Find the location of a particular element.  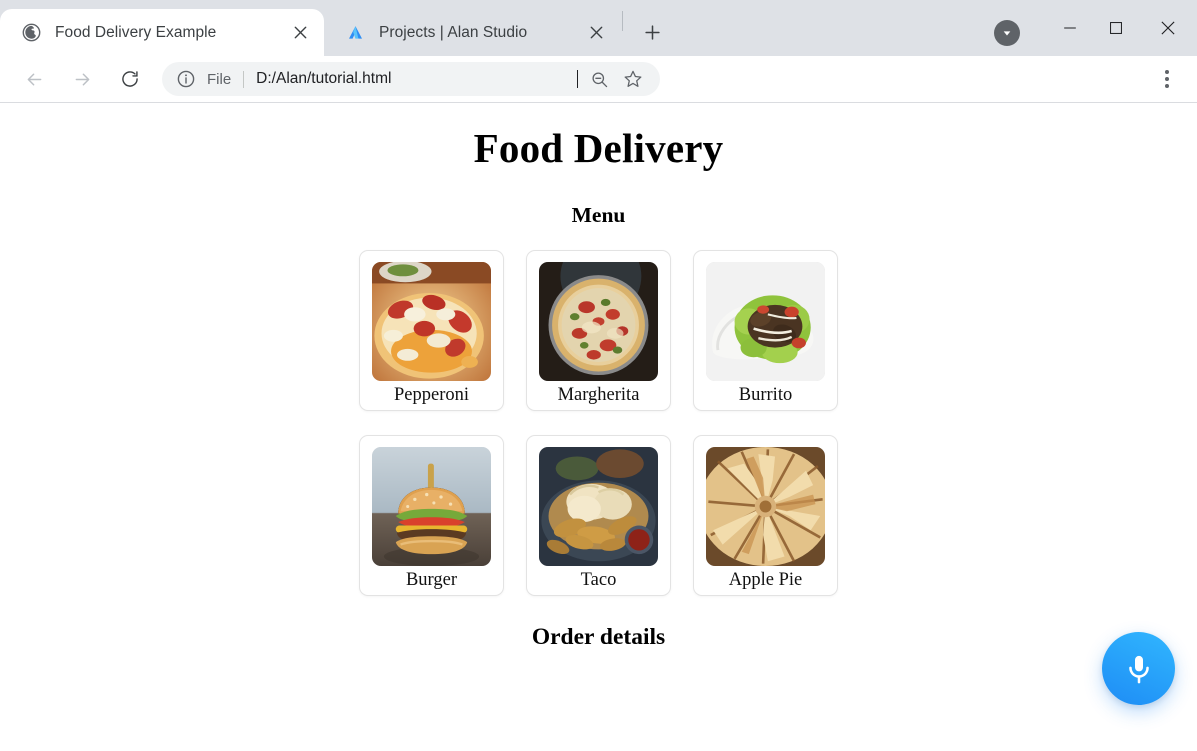

address-bar: File D:/Alan/tutorial.html is located at coordinates (411, 79).